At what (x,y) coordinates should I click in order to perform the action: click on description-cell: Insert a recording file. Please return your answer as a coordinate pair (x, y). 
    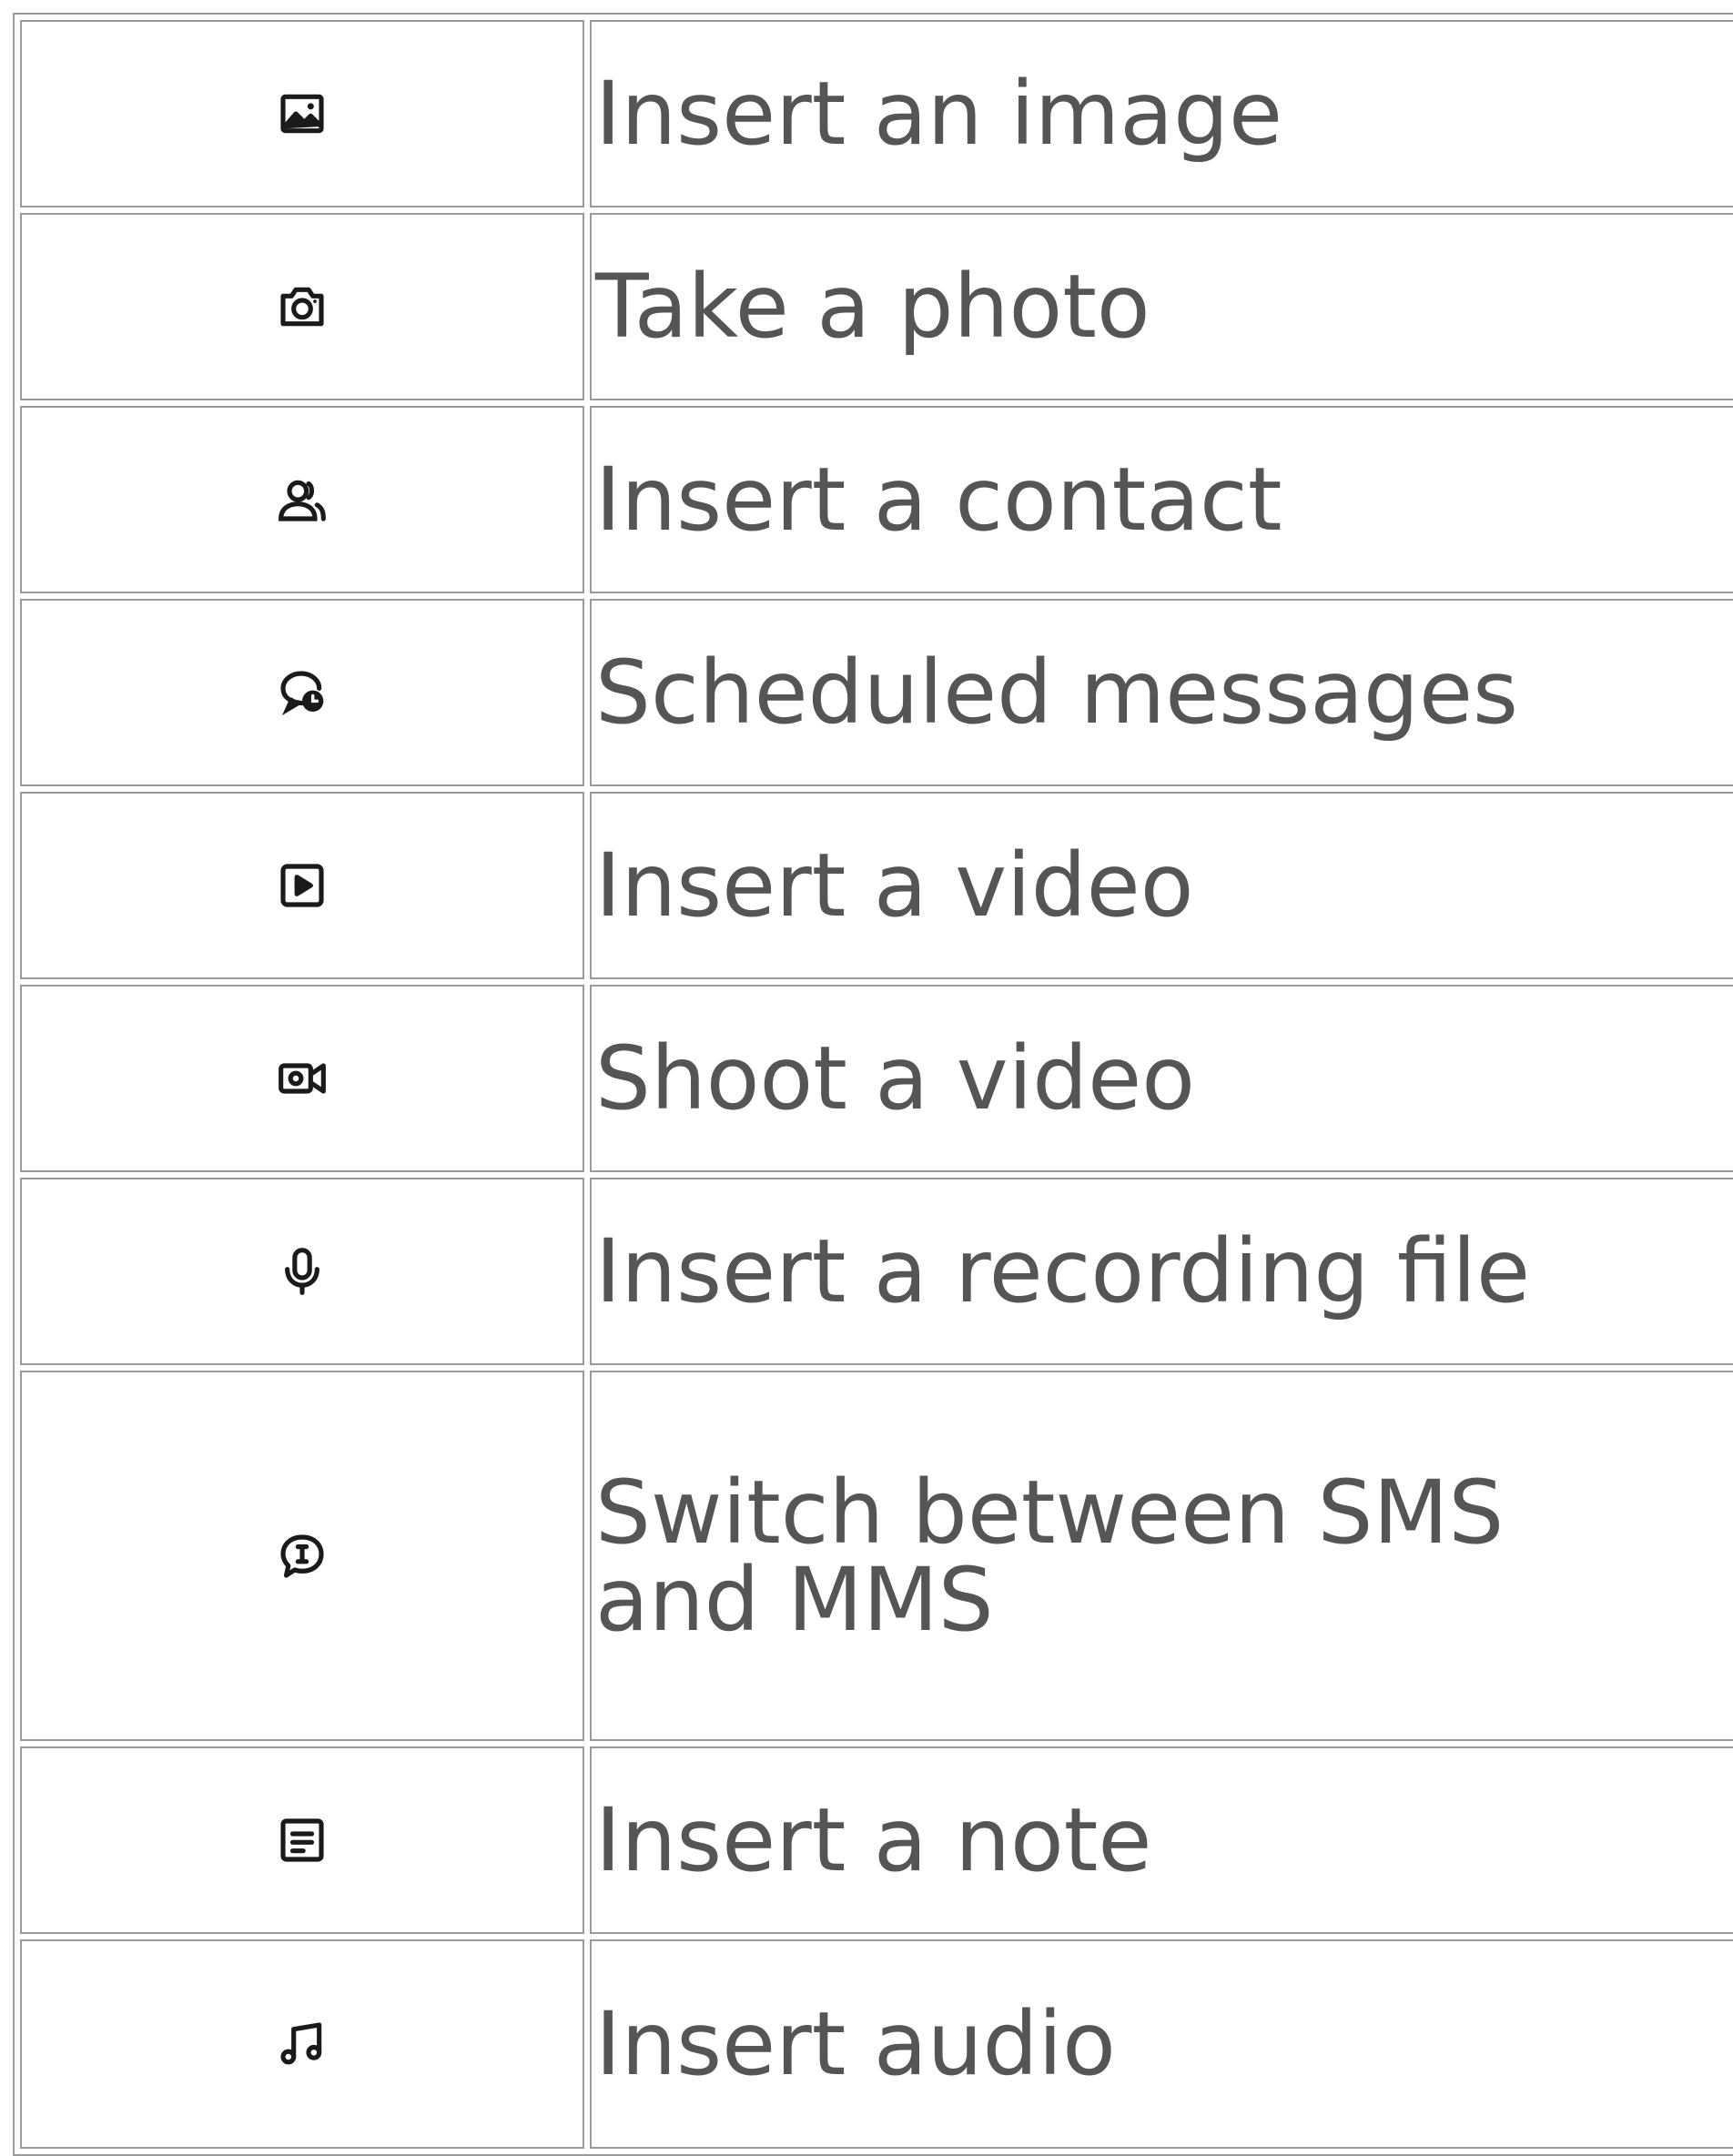
    Looking at the image, I should click on (1161, 1271).